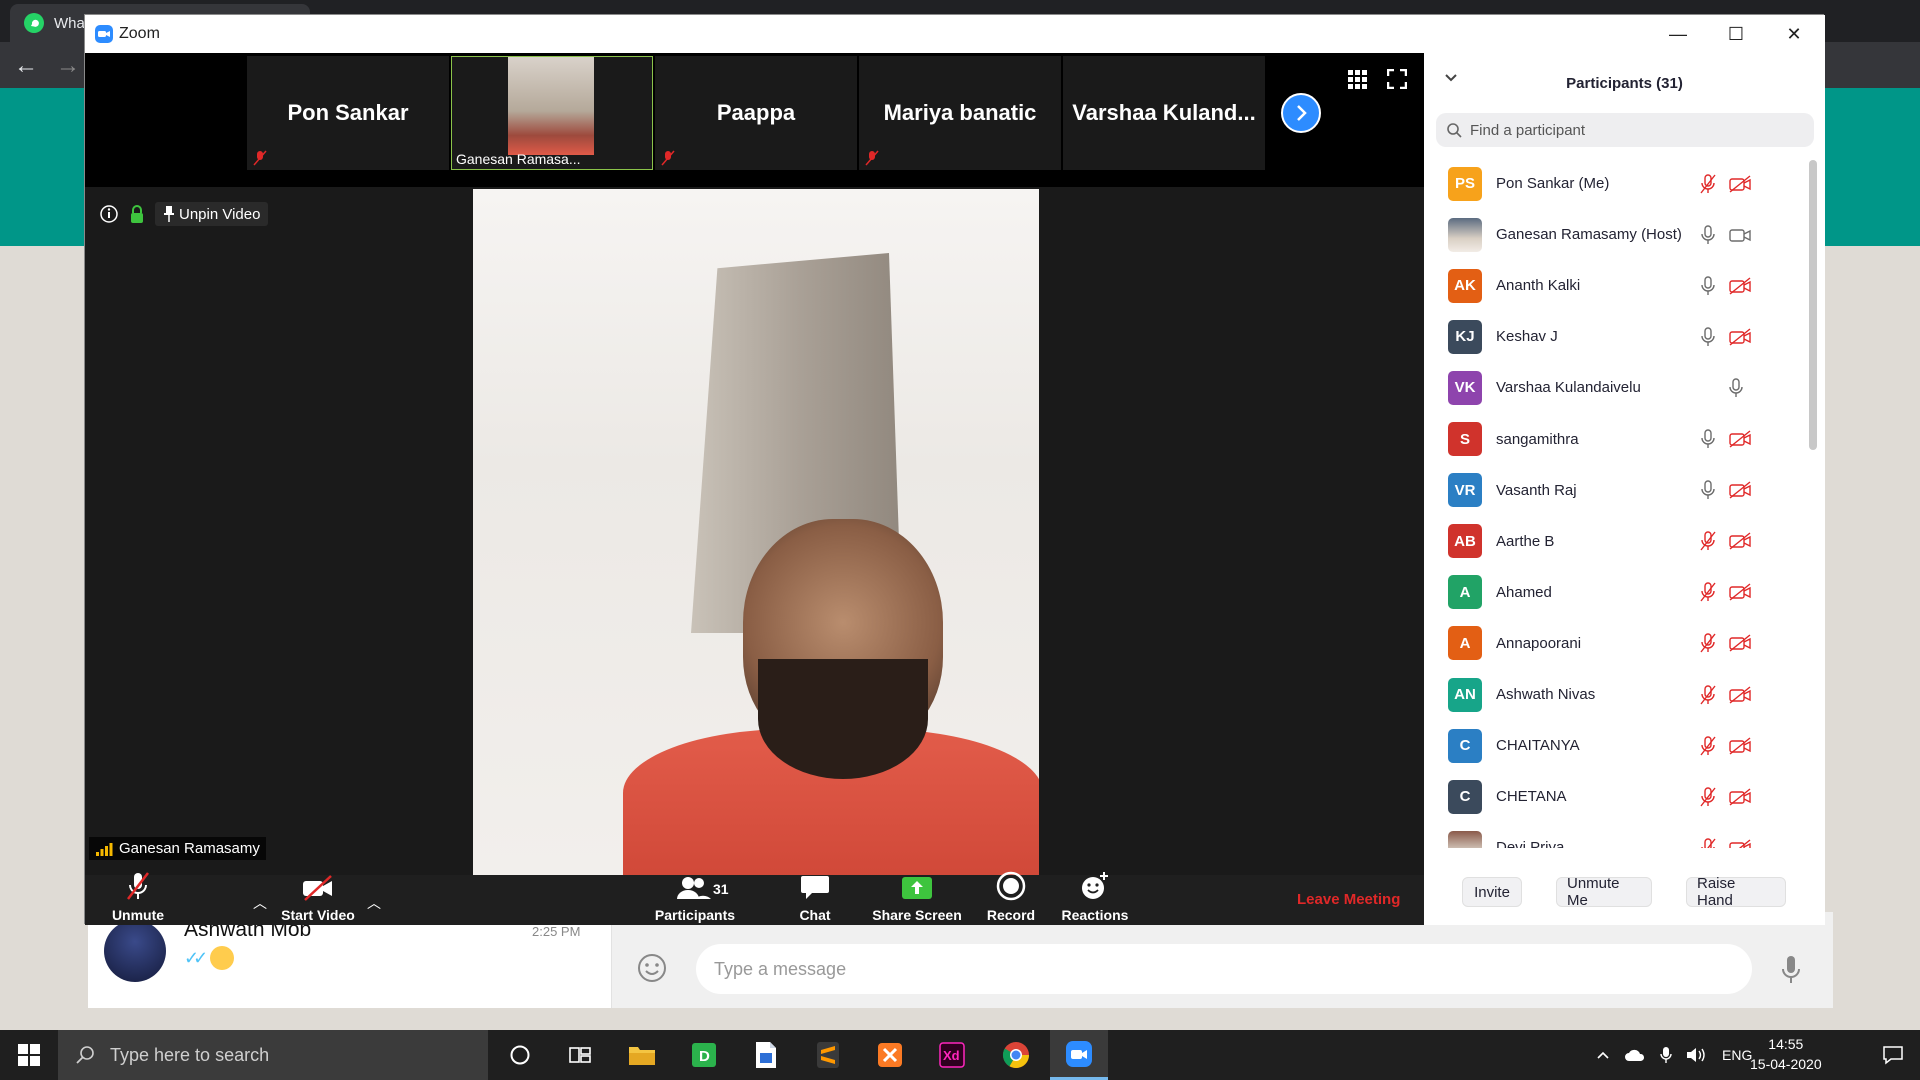  What do you see at coordinates (1617, 234) in the screenshot?
I see `participant-row: Ganesan Ramasamy (Host)` at bounding box center [1617, 234].